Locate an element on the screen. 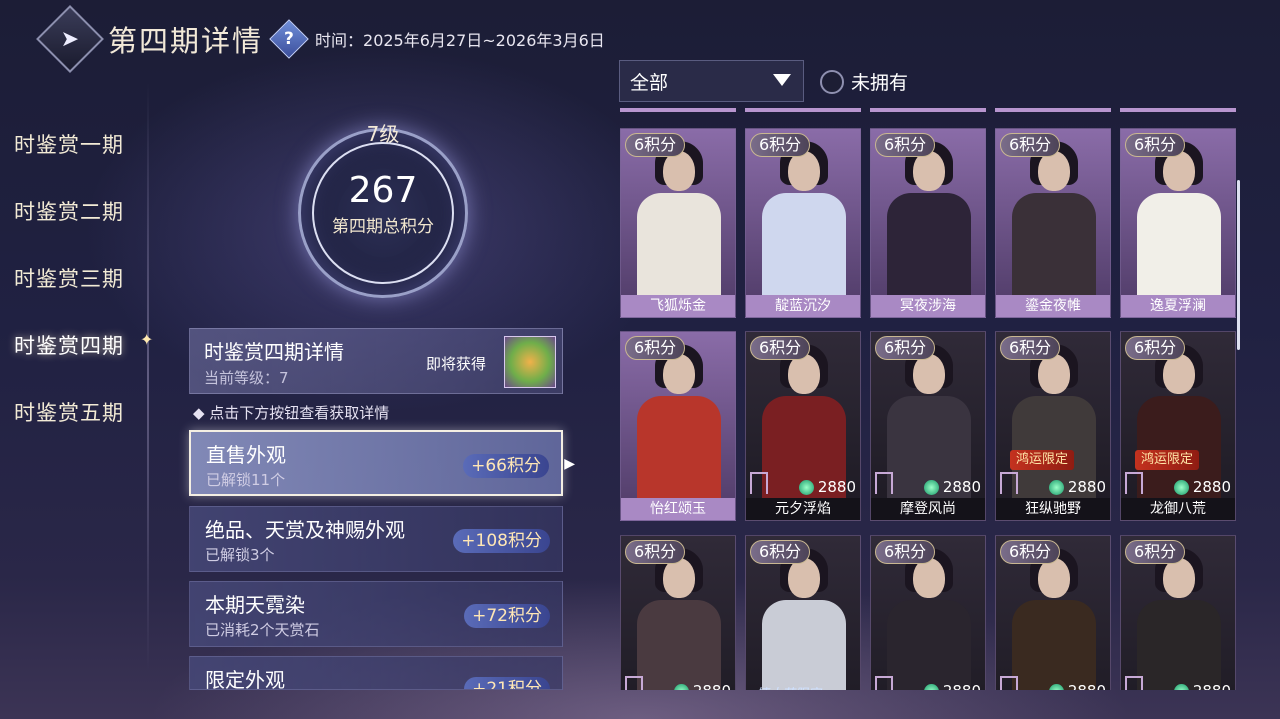 Image resolution: width=1280 pixels, height=719 pixels. nav-item-period-5: 时鉴赏五期 is located at coordinates (75, 411).